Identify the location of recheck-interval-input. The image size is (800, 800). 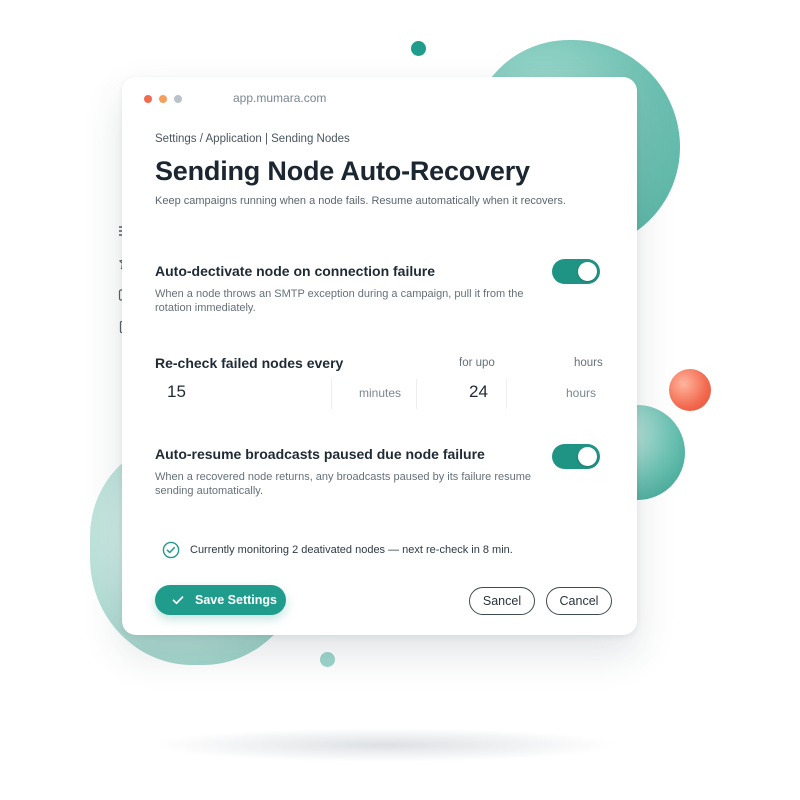
(227, 392).